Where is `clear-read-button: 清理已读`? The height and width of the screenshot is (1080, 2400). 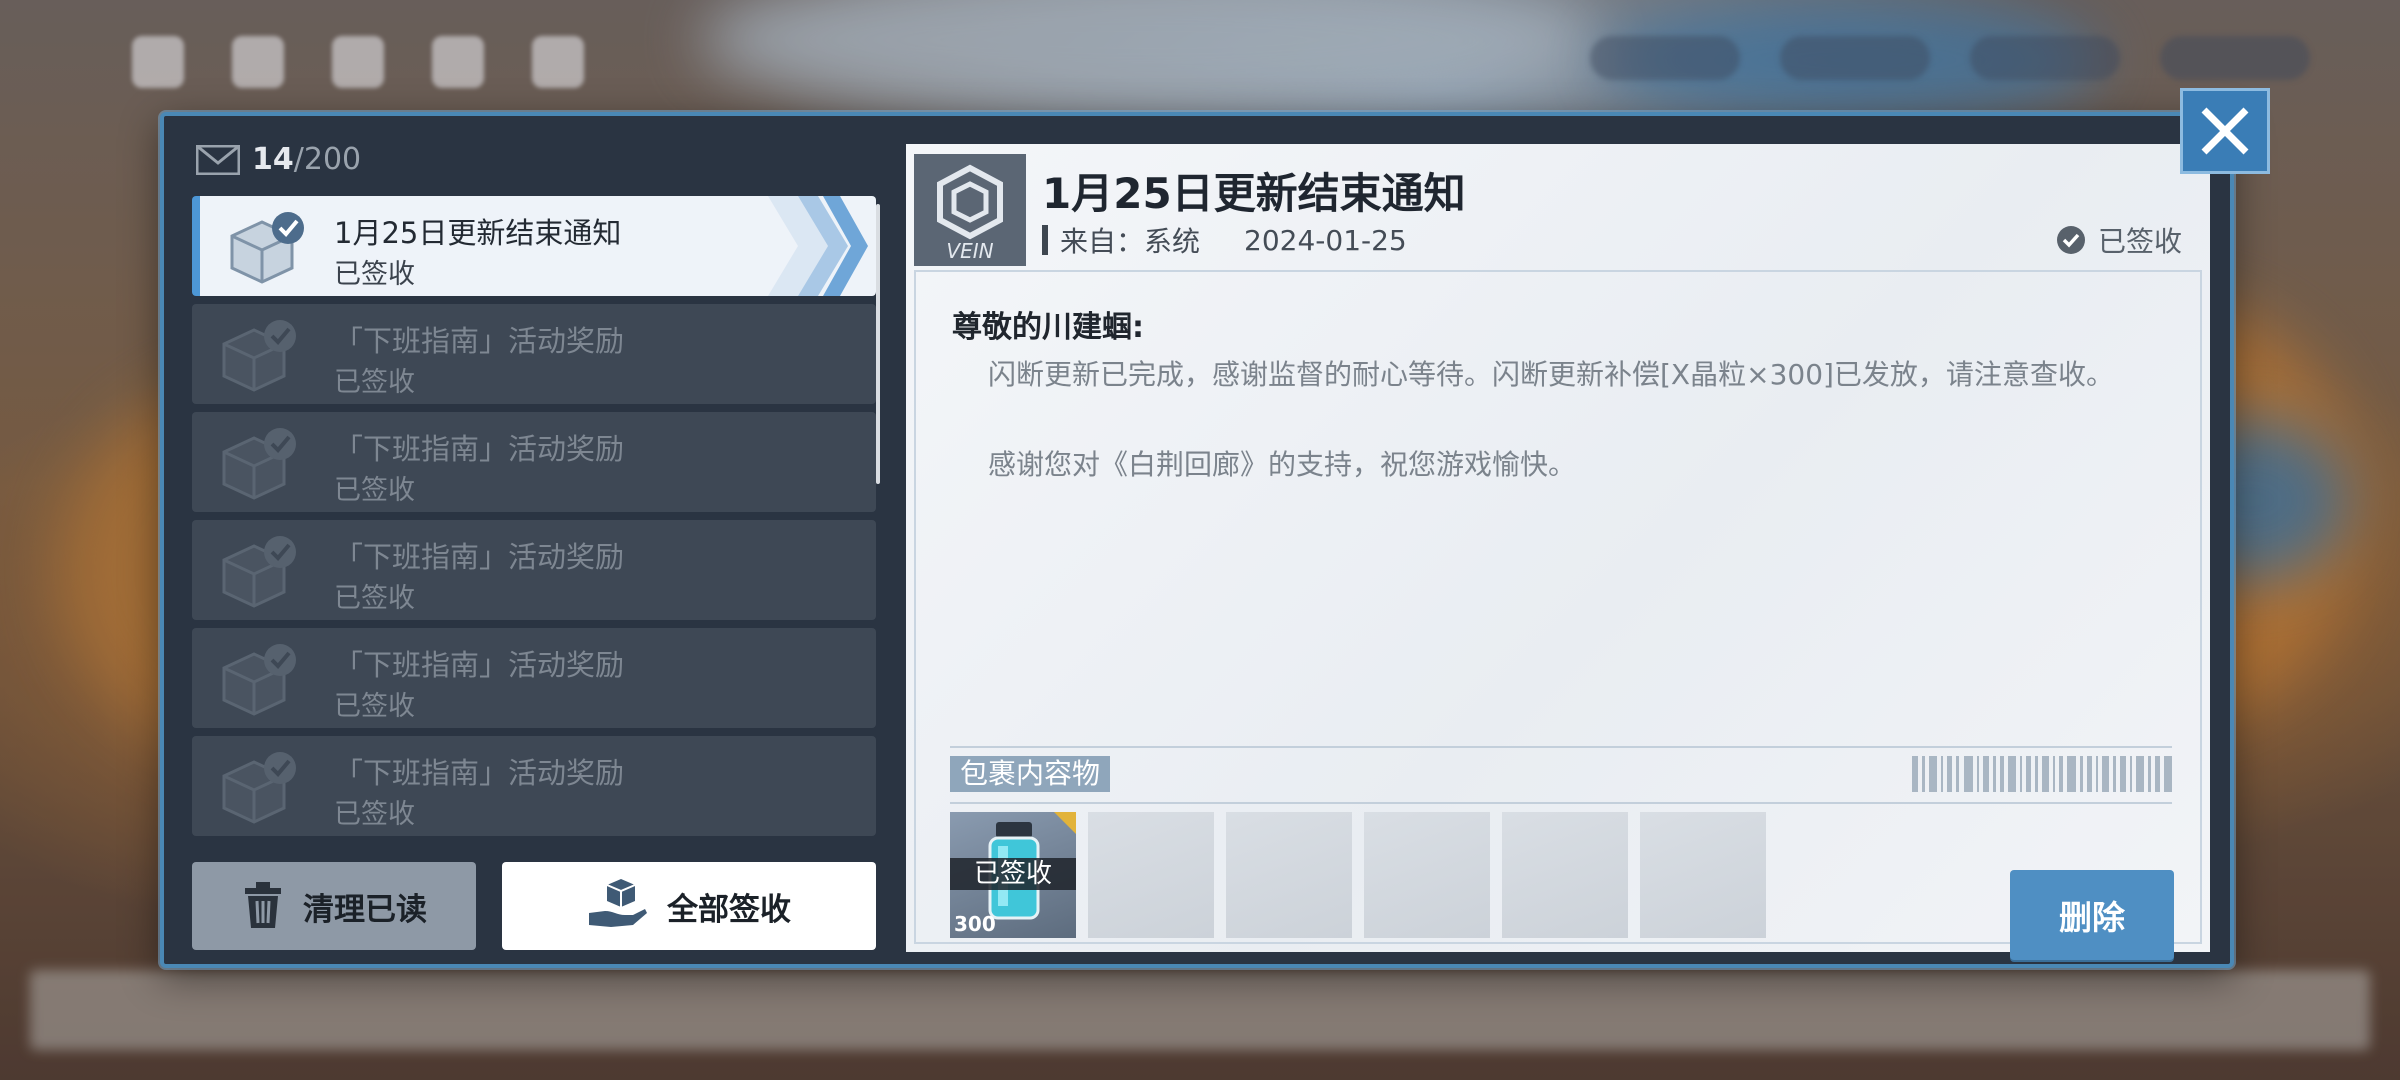
clear-read-button: 清理已读 is located at coordinates (334, 906).